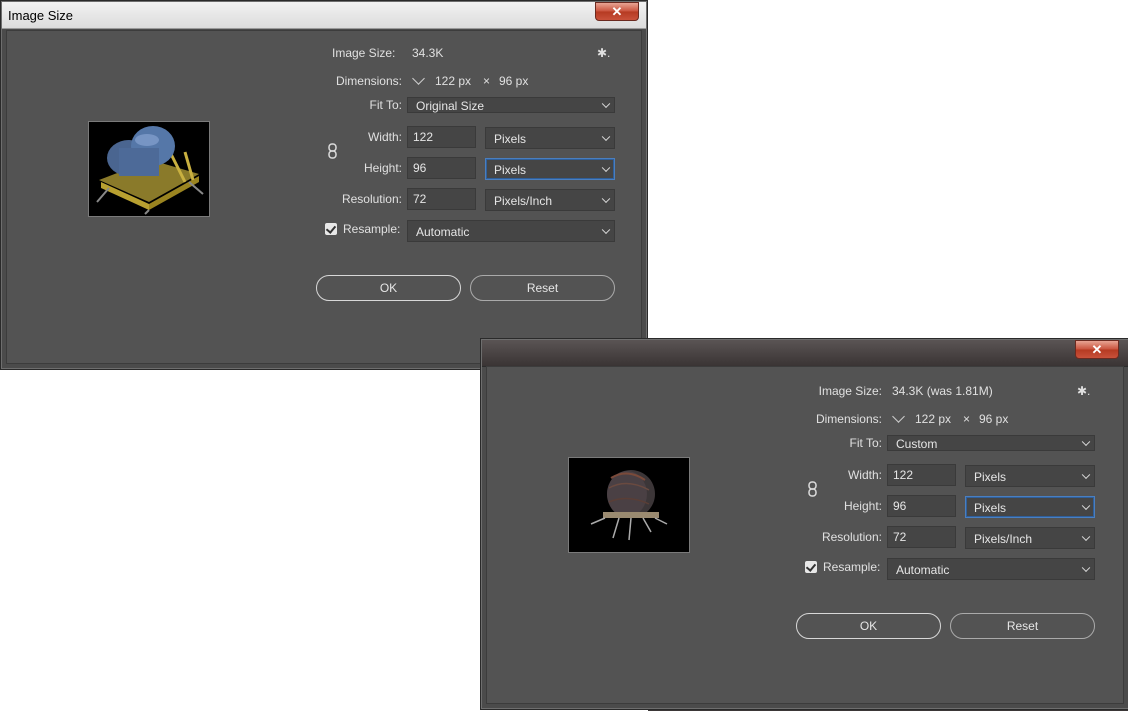  I want to click on fit-to-select: Custom, so click(991, 443).